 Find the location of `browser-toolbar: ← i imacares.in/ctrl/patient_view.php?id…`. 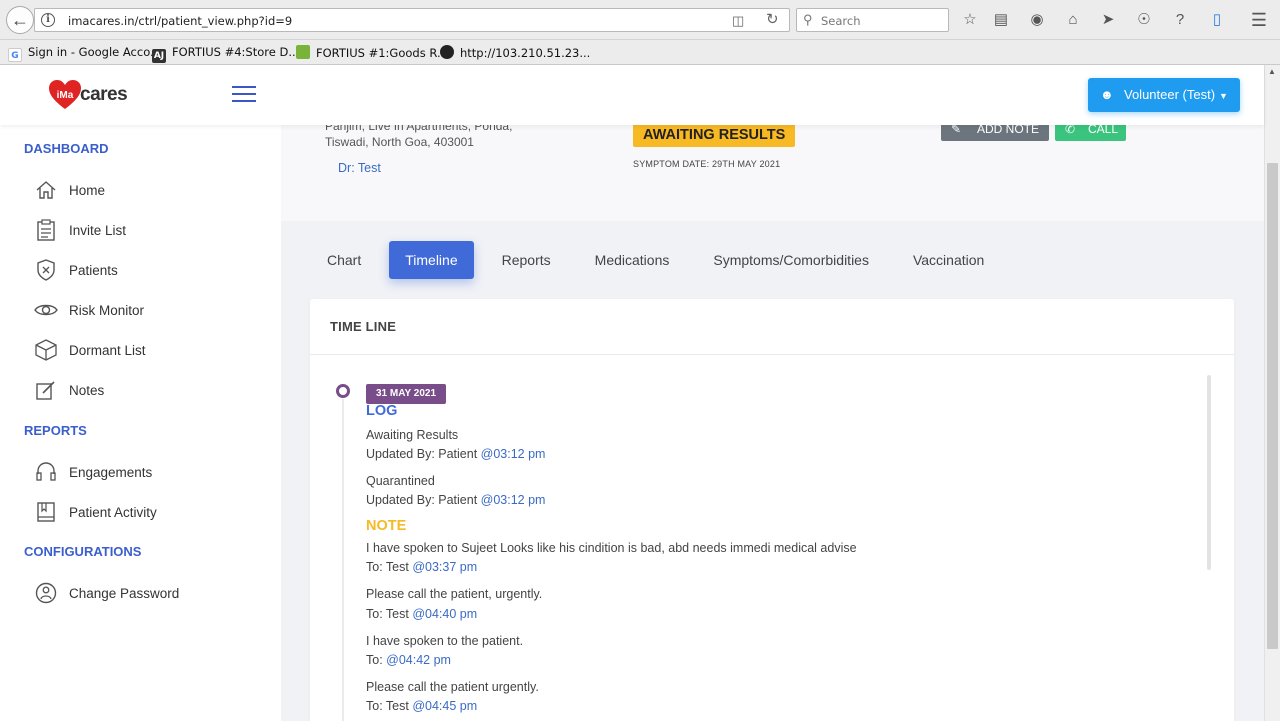

browser-toolbar: ← i imacares.in/ctrl/patient_view.php?id… is located at coordinates (640, 20).